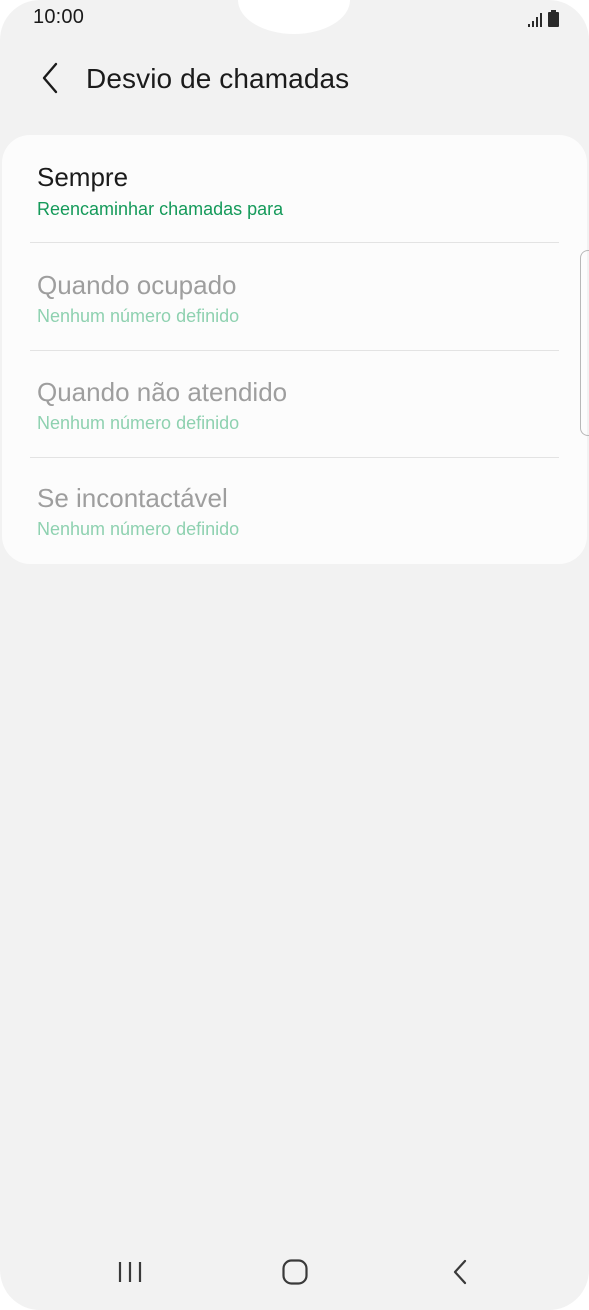 The width and height of the screenshot is (589, 1310). I want to click on chevron-left-icon, so click(50, 80).